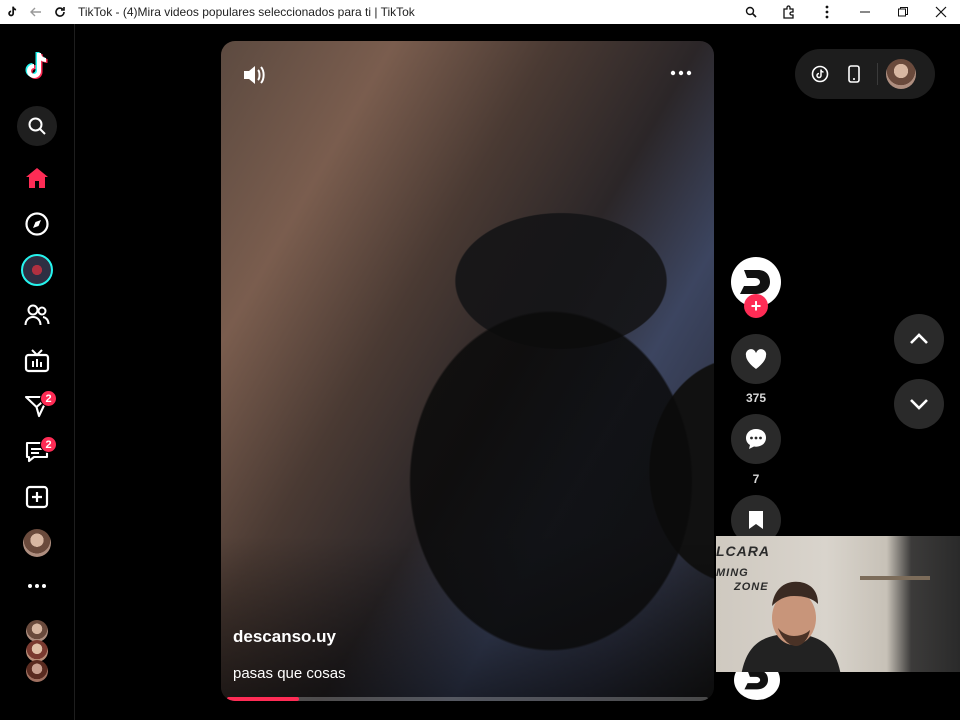 This screenshot has height=720, width=960. I want to click on sidebar-item-more, so click(37, 586).